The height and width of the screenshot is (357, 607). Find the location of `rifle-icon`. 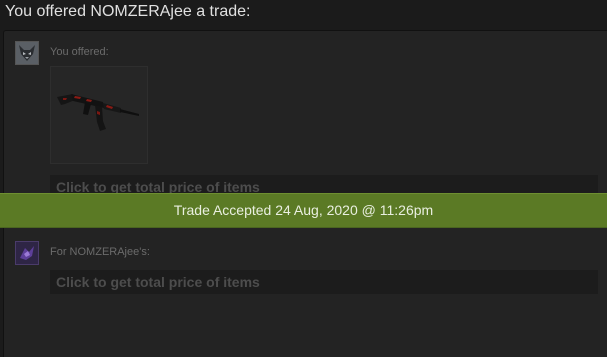

rifle-icon is located at coordinates (98, 112).